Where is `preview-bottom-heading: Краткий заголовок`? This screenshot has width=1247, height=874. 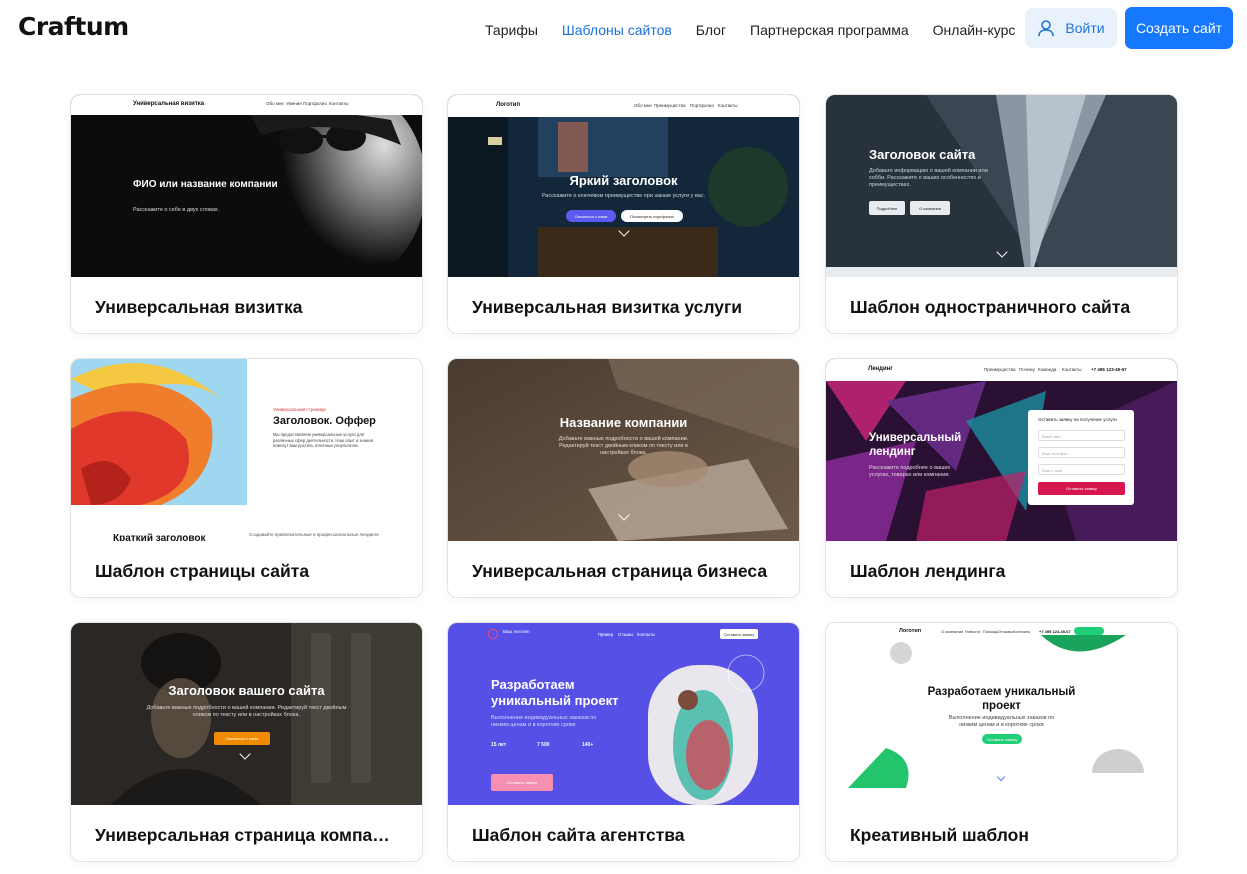
preview-bottom-heading: Краткий заголовок is located at coordinates (159, 537).